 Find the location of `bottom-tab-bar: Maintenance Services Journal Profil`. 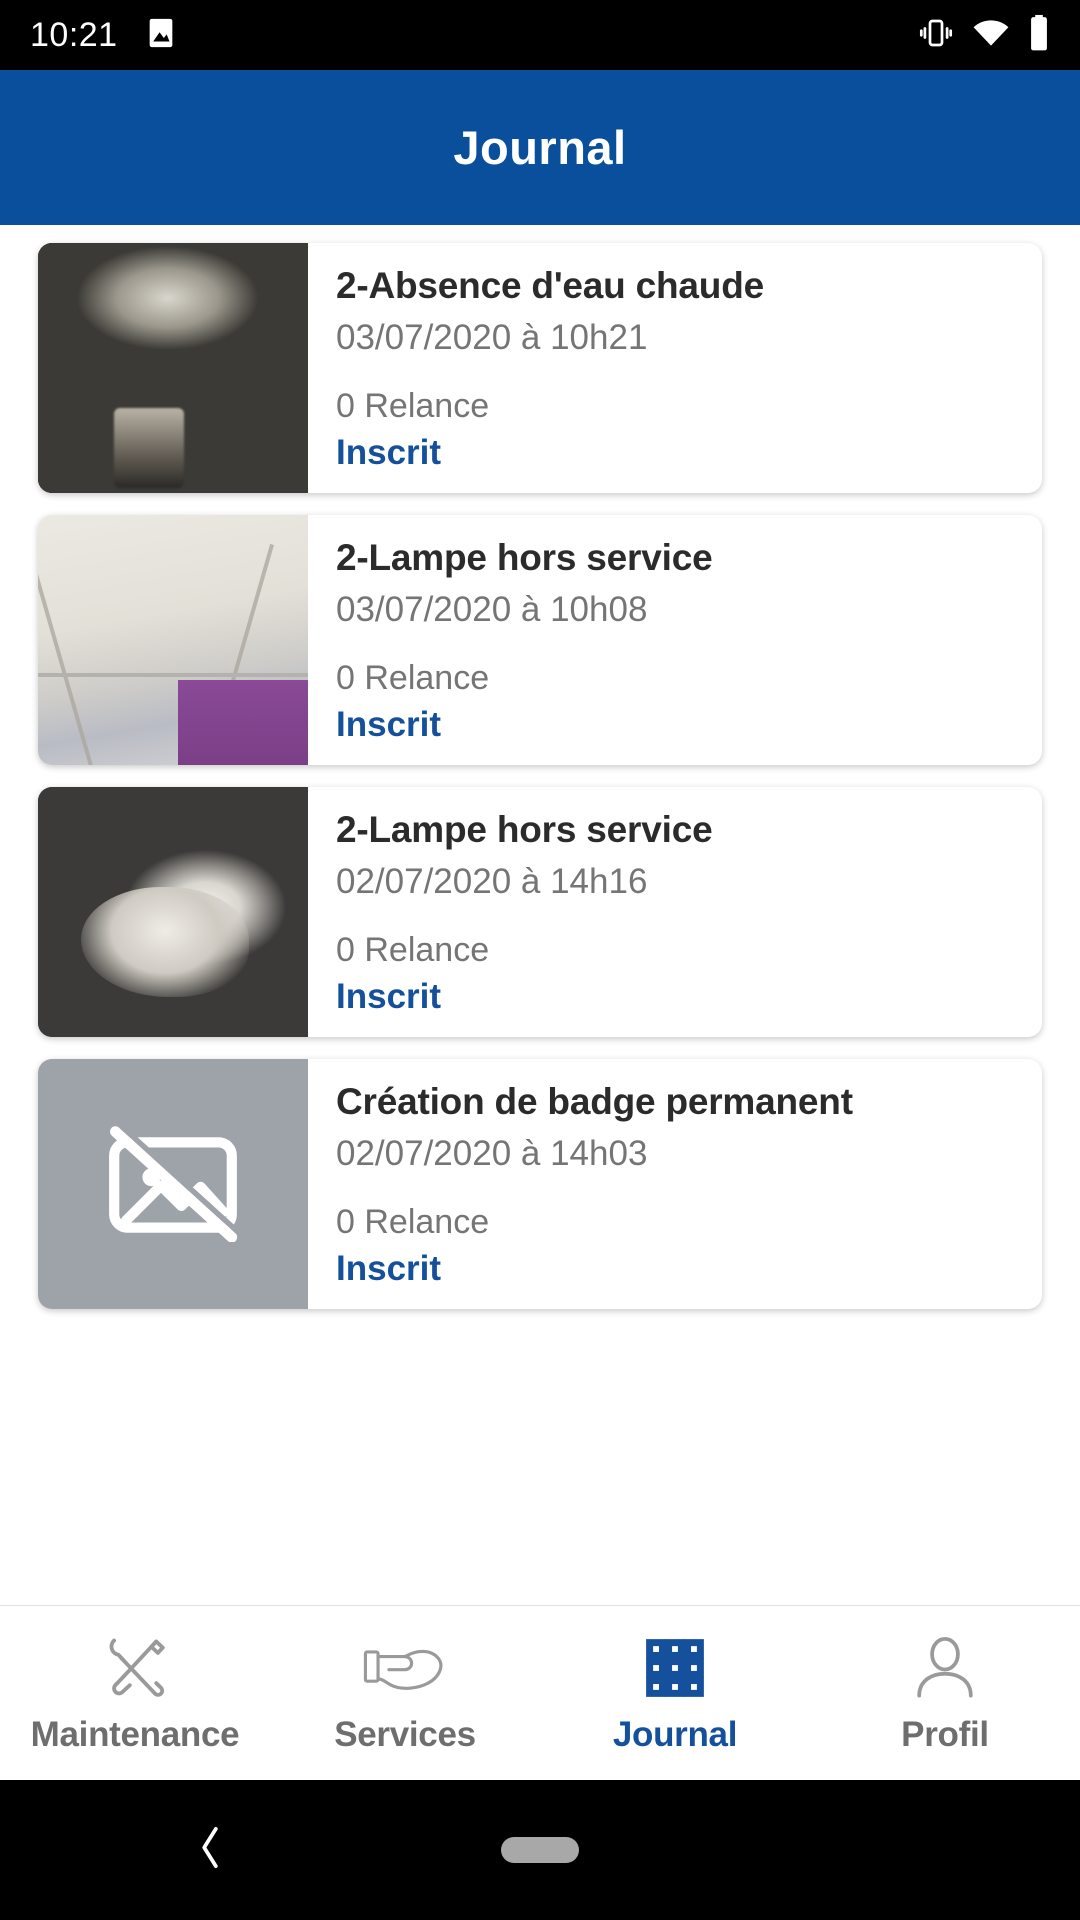

bottom-tab-bar: Maintenance Services Journal Profil is located at coordinates (540, 1692).